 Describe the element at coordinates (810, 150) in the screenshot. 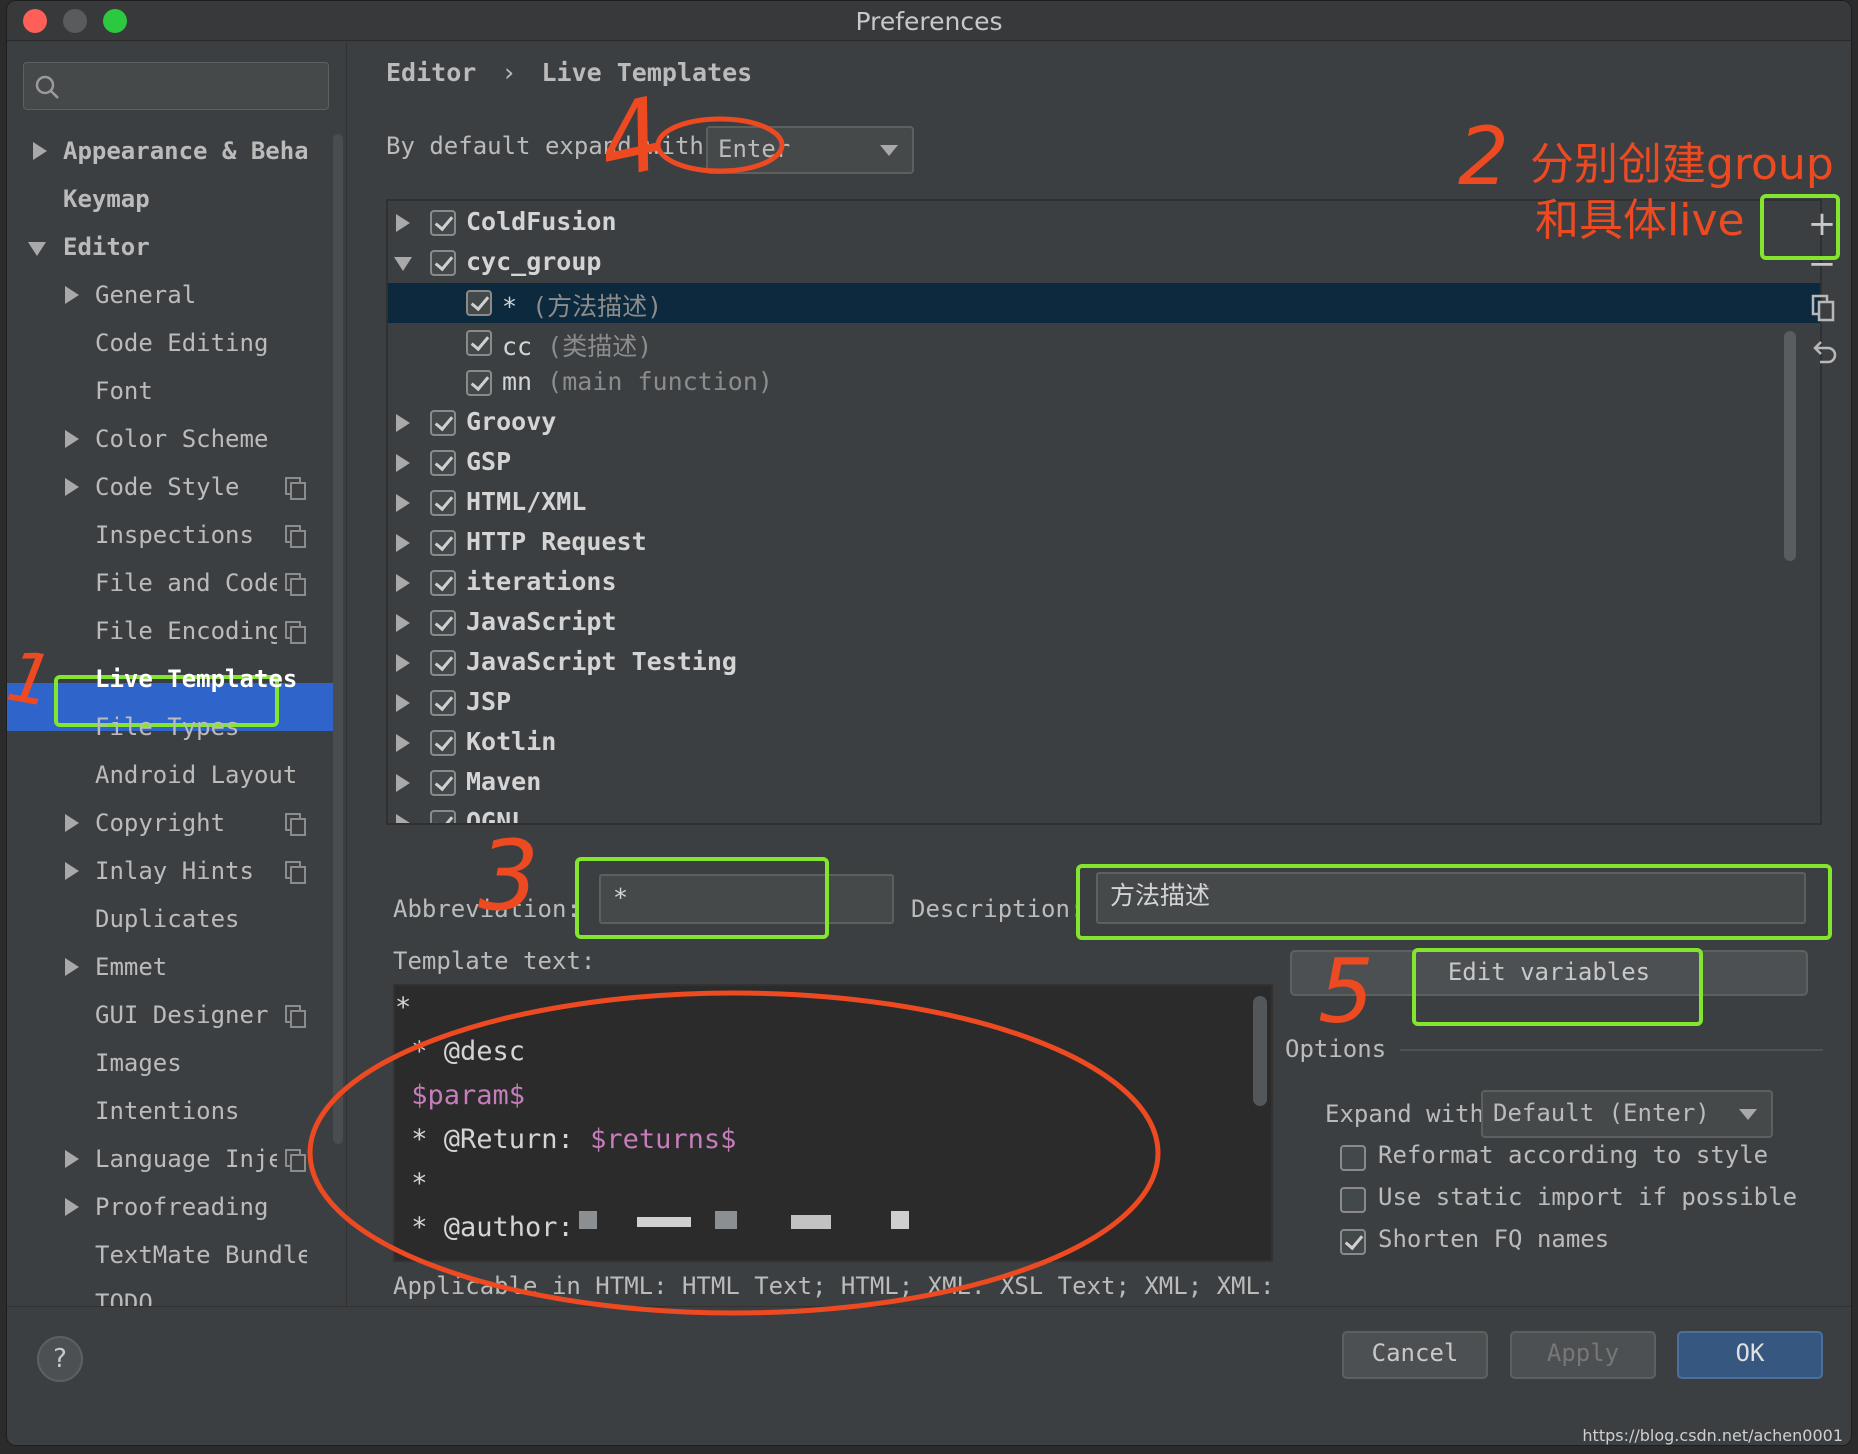

I see `default-expand-select: Enter` at that location.